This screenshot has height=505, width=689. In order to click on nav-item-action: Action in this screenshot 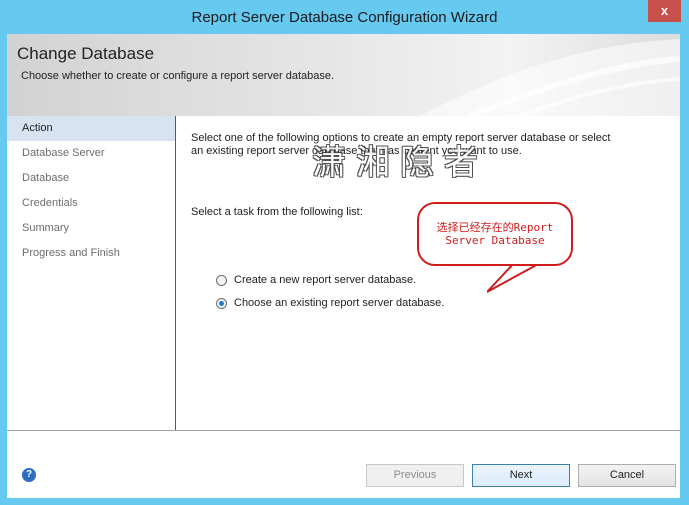, I will do `click(91, 128)`.